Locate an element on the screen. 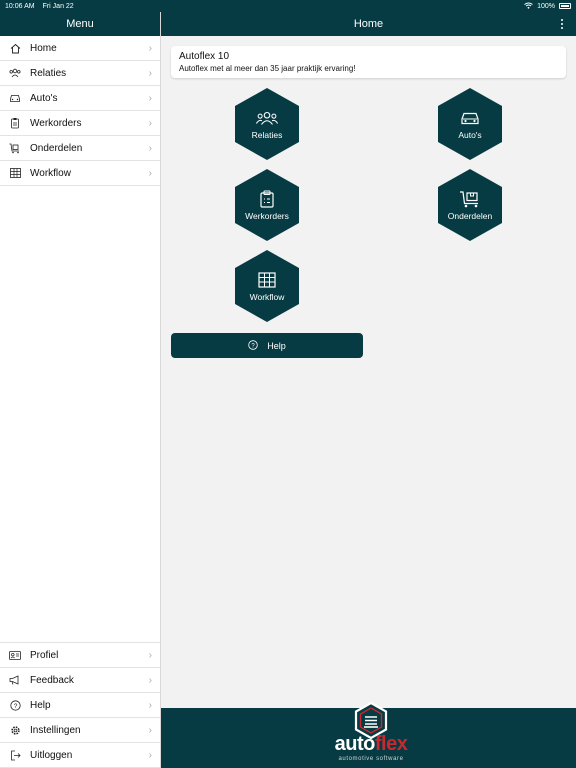 This screenshot has height=768, width=576. tile-relaties: Relaties is located at coordinates (267, 124).